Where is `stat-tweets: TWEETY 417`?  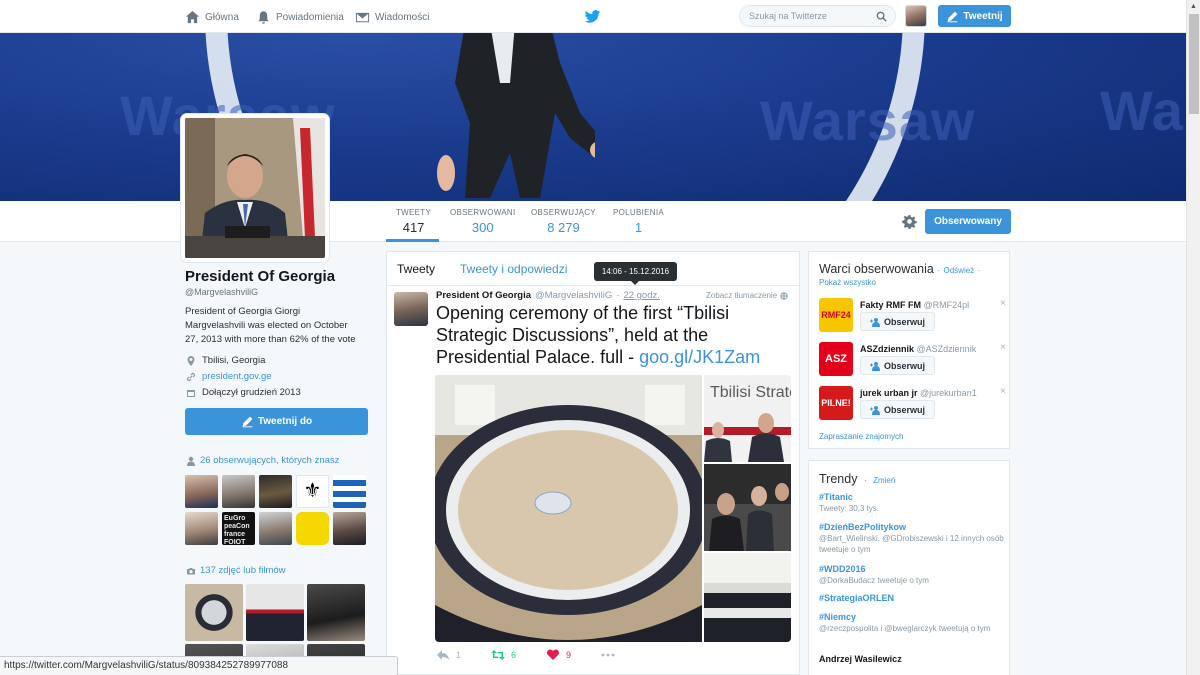 stat-tweets: TWEETY 417 is located at coordinates (413, 221).